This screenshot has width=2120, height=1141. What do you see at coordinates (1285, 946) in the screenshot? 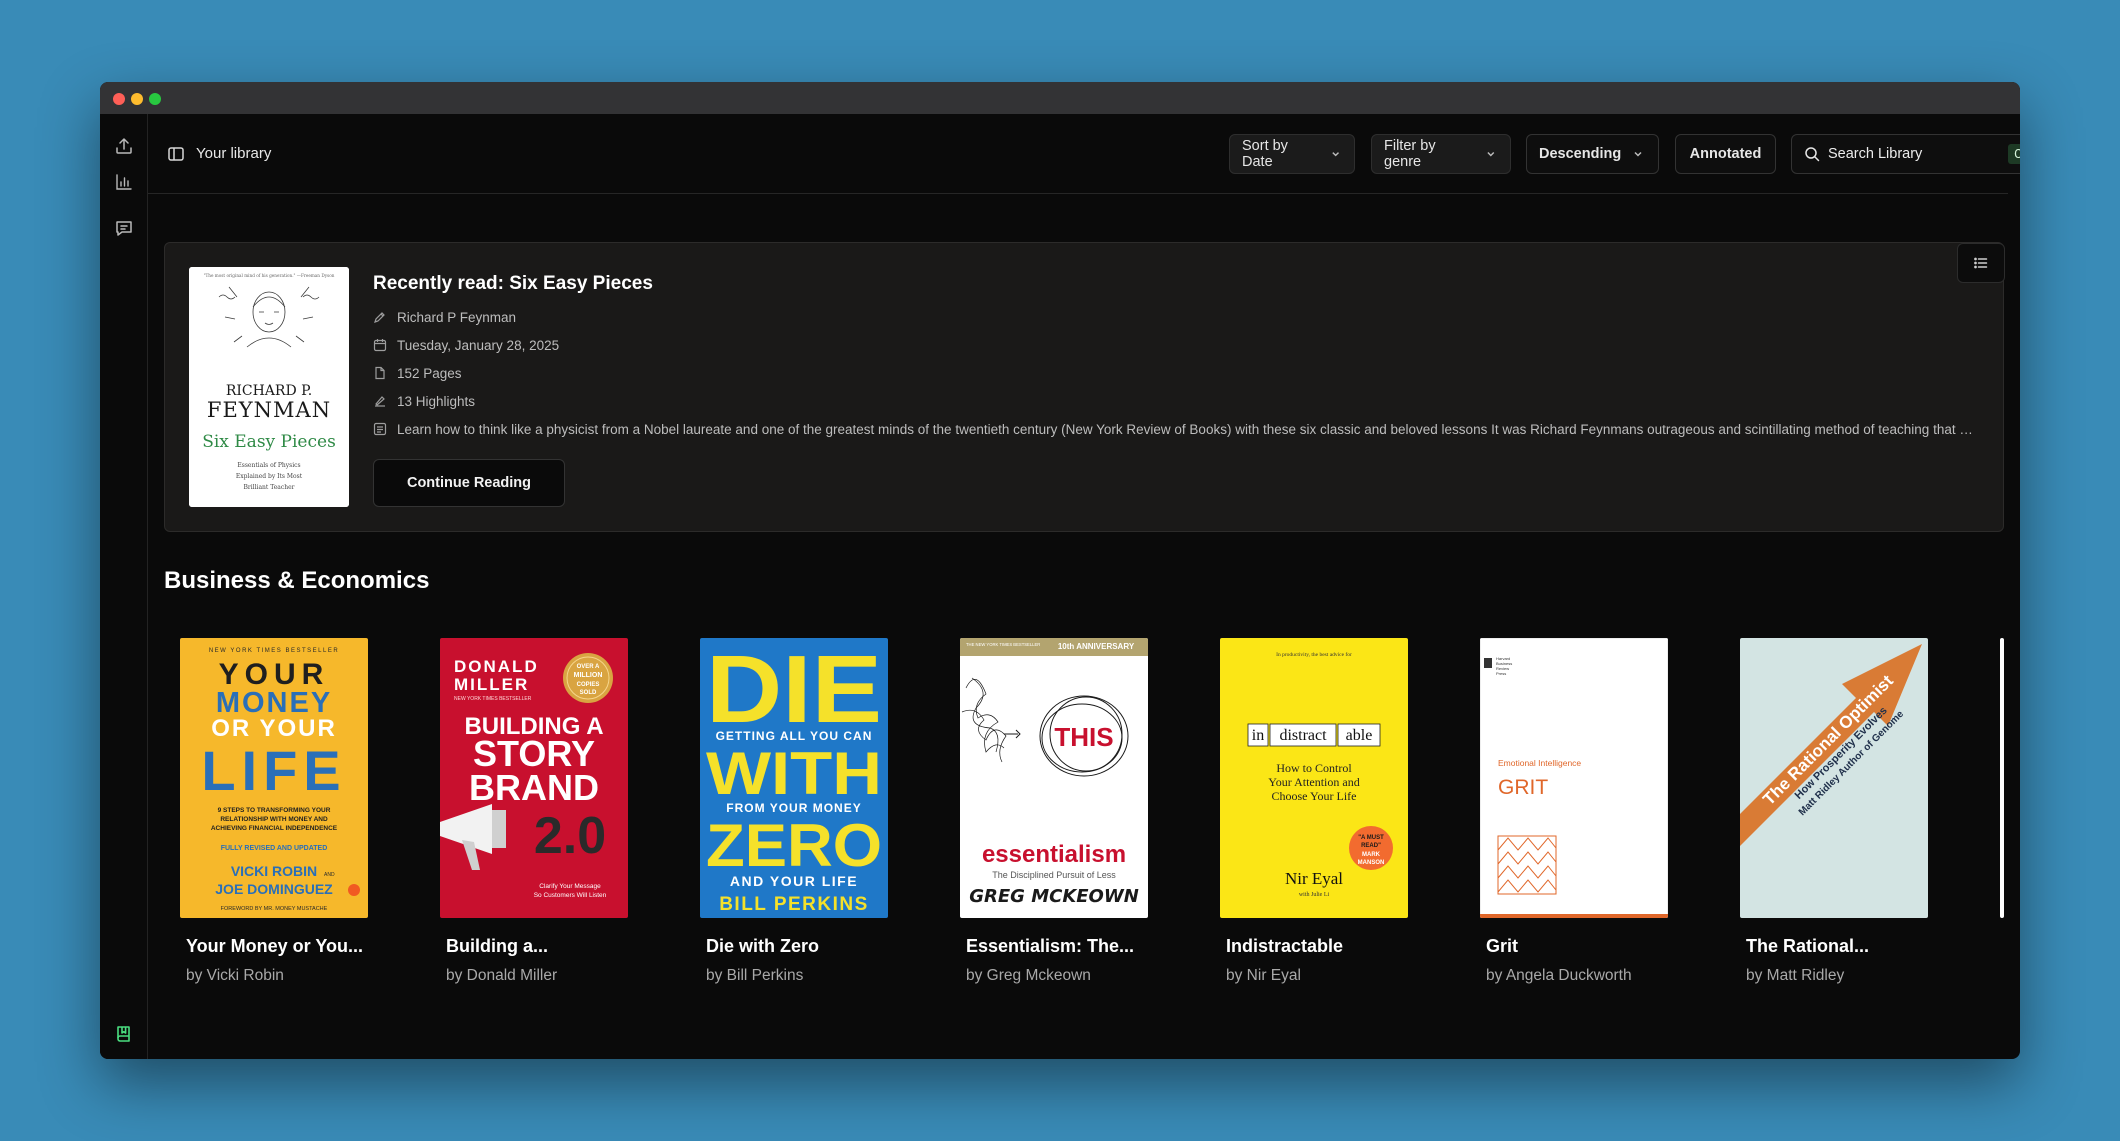
I see `book-title: Indistractable` at bounding box center [1285, 946].